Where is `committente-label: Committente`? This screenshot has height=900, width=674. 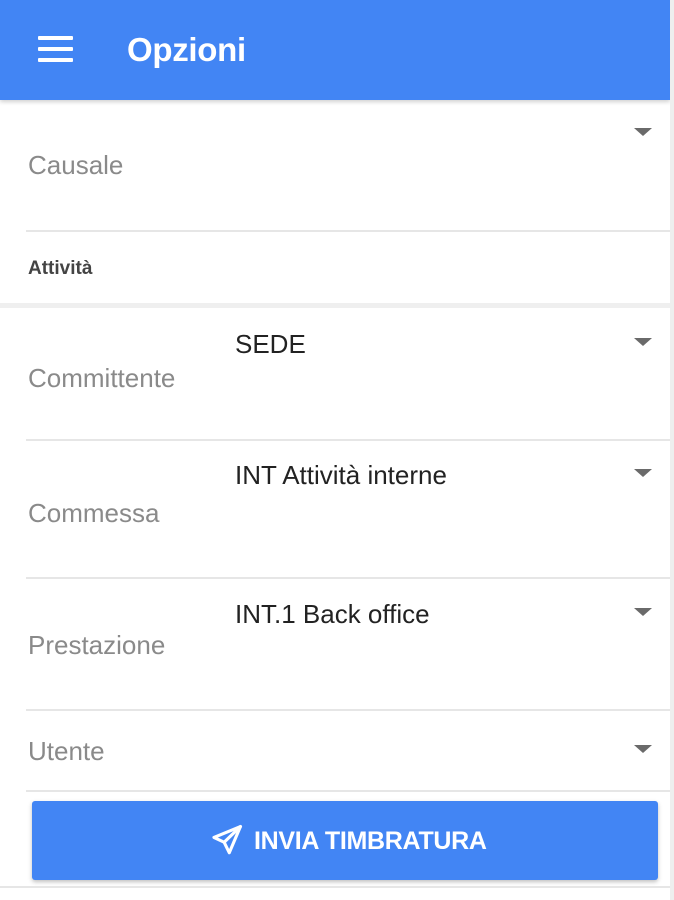 committente-label: Committente is located at coordinates (102, 378).